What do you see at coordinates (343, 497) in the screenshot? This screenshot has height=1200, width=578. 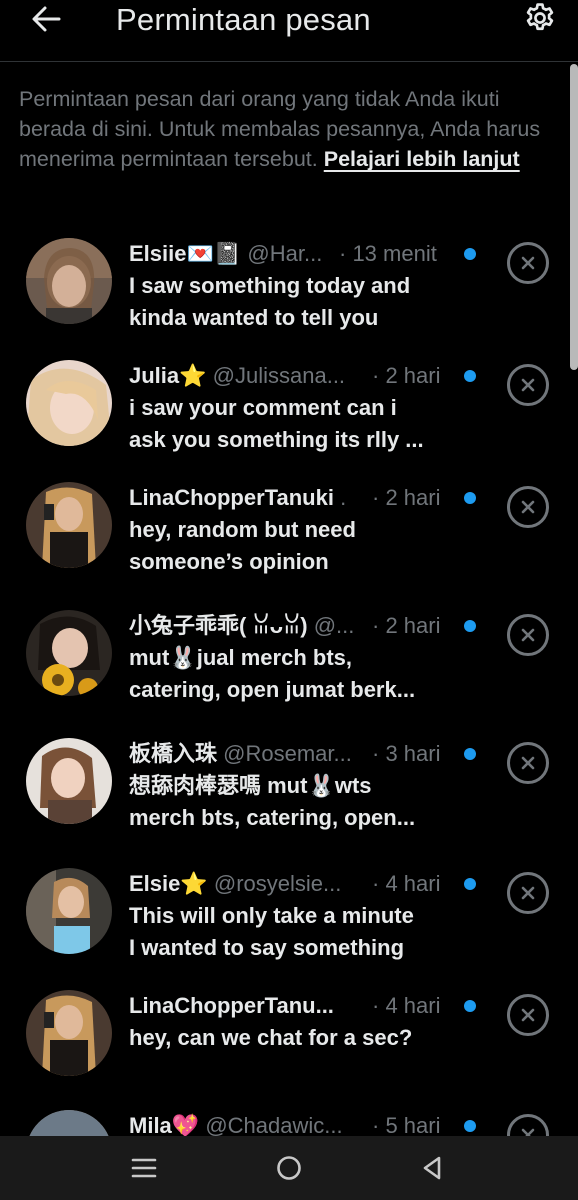 I see `sender-handle: .` at bounding box center [343, 497].